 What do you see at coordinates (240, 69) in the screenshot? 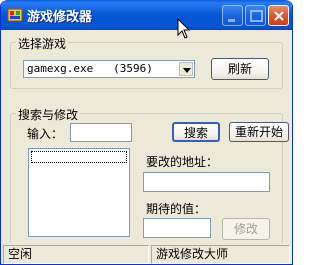
I see `refresh-button: 刷新` at bounding box center [240, 69].